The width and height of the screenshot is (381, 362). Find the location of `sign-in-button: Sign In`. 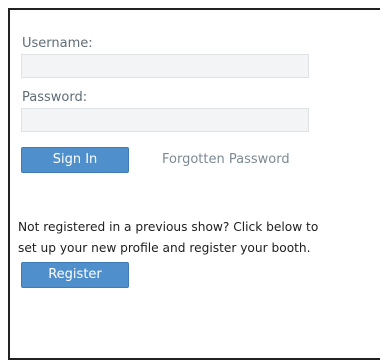

sign-in-button: Sign In is located at coordinates (75, 160).